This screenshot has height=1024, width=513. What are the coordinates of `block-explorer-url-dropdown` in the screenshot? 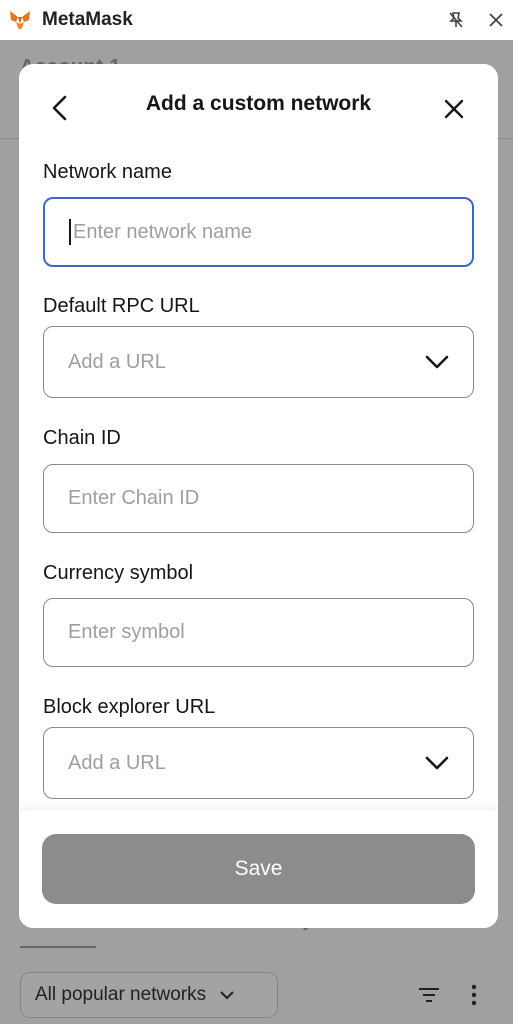 It's located at (258, 763).